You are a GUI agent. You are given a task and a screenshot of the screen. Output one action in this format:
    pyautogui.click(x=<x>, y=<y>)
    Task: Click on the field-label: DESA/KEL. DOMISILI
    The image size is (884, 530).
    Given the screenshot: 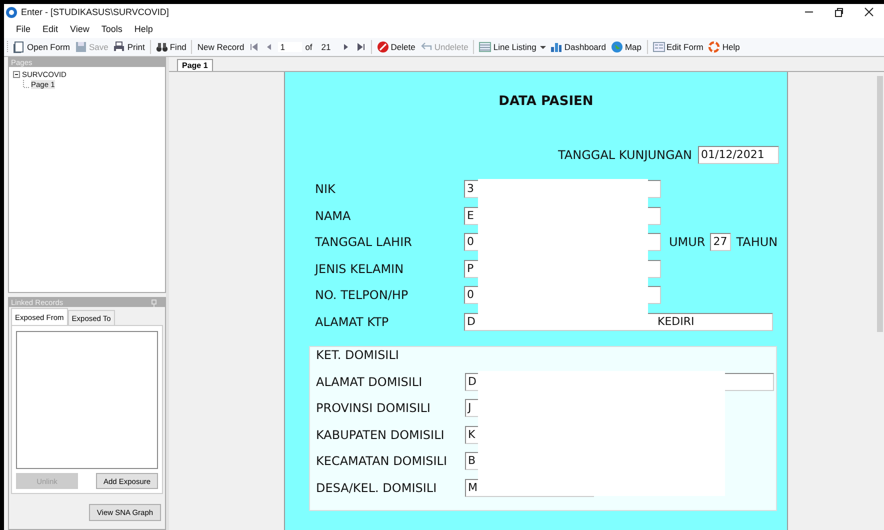 What is the action you would take?
    pyautogui.click(x=377, y=488)
    